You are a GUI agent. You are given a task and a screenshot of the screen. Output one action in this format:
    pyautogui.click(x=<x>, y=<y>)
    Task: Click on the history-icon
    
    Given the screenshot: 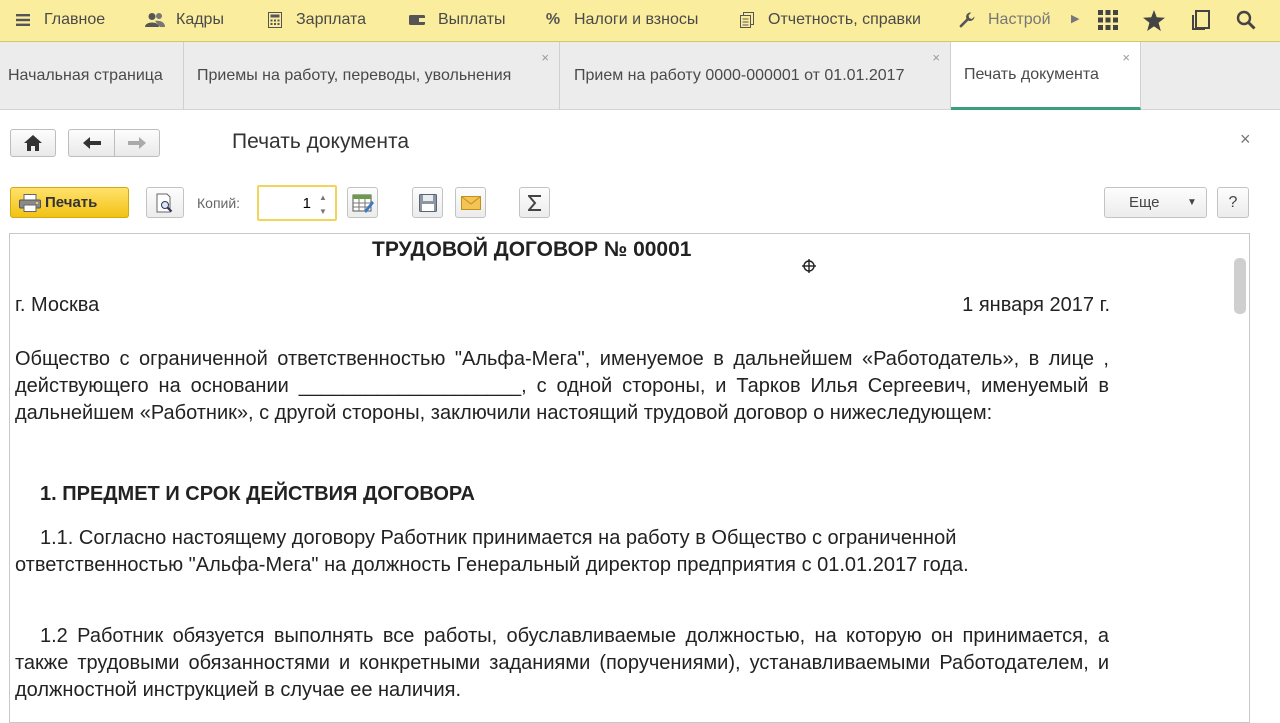 What is the action you would take?
    pyautogui.click(x=1201, y=20)
    